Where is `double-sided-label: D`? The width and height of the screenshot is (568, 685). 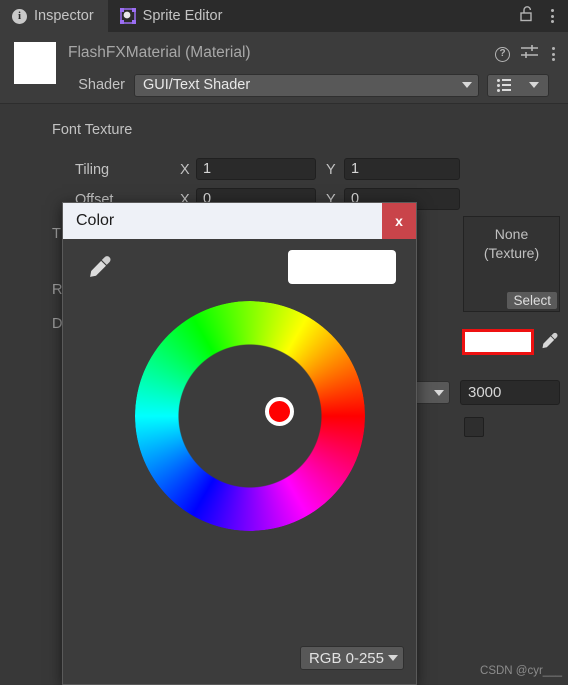 double-sided-label: D is located at coordinates (57, 324).